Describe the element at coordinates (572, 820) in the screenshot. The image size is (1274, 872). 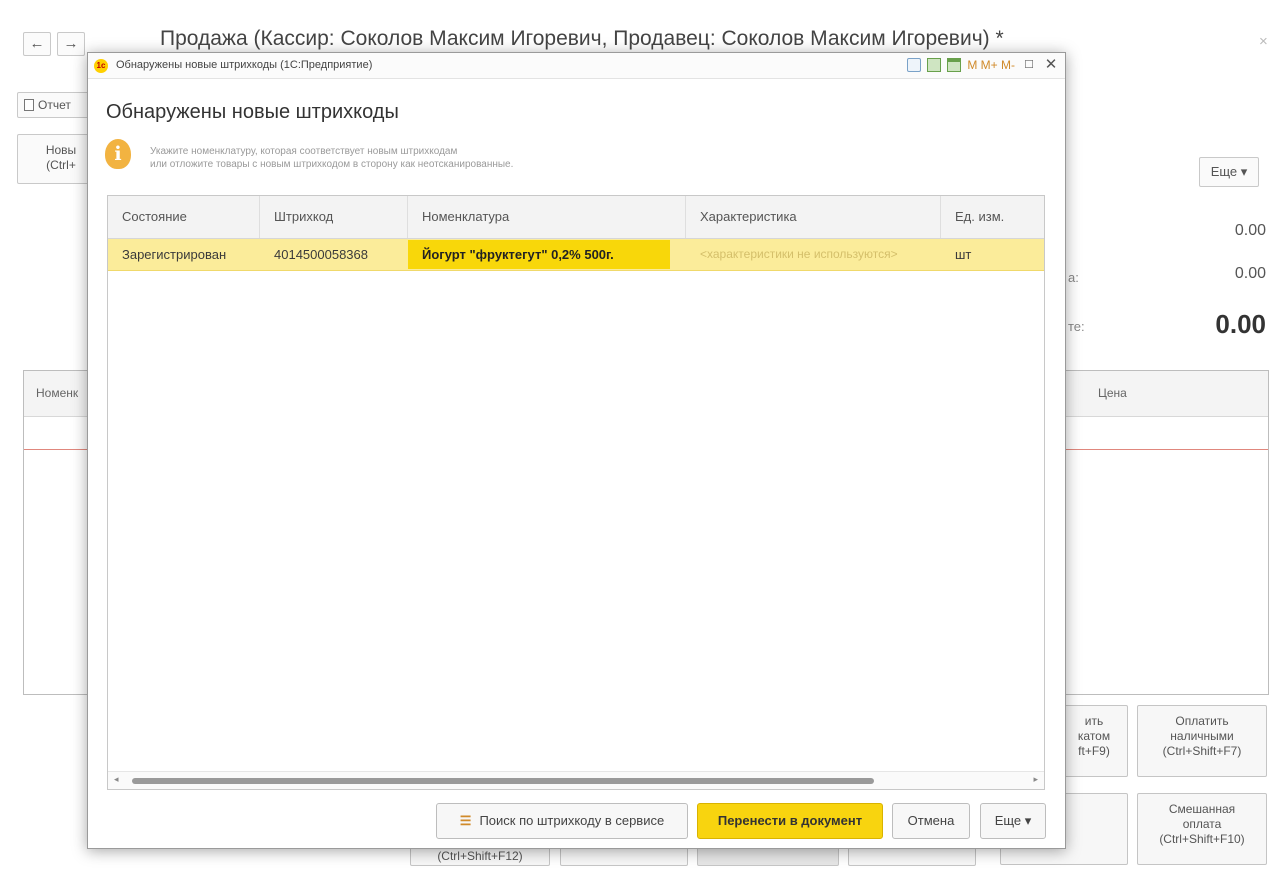
I see `search-barcode-service-label: Поиск по штрихкоду в сервисе` at that location.